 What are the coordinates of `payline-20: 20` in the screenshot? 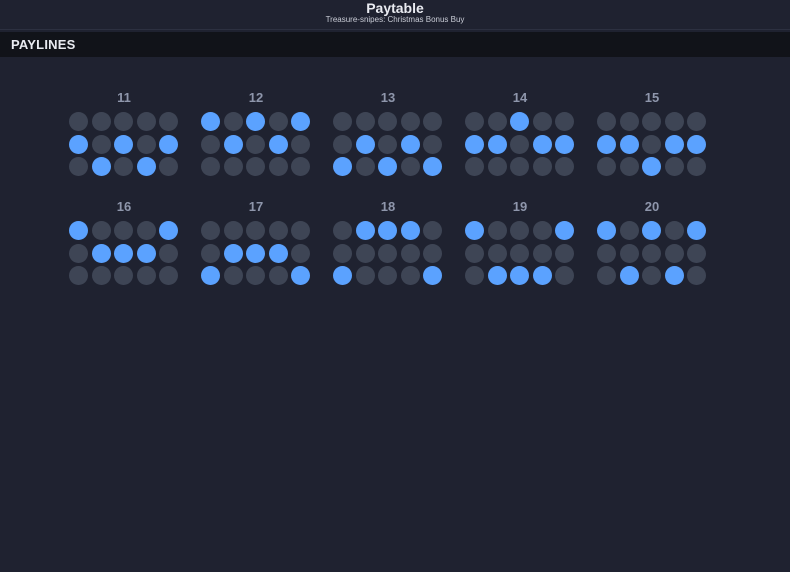 It's located at (657, 245).